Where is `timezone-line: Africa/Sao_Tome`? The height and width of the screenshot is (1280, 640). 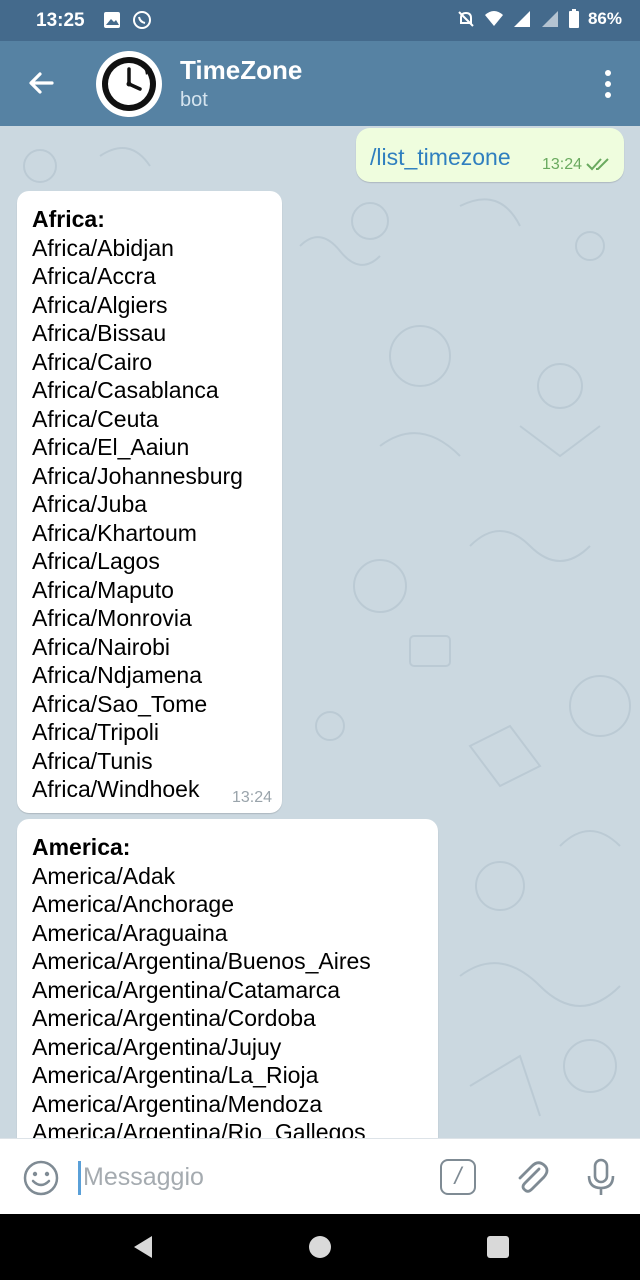 timezone-line: Africa/Sao_Tome is located at coordinates (120, 703).